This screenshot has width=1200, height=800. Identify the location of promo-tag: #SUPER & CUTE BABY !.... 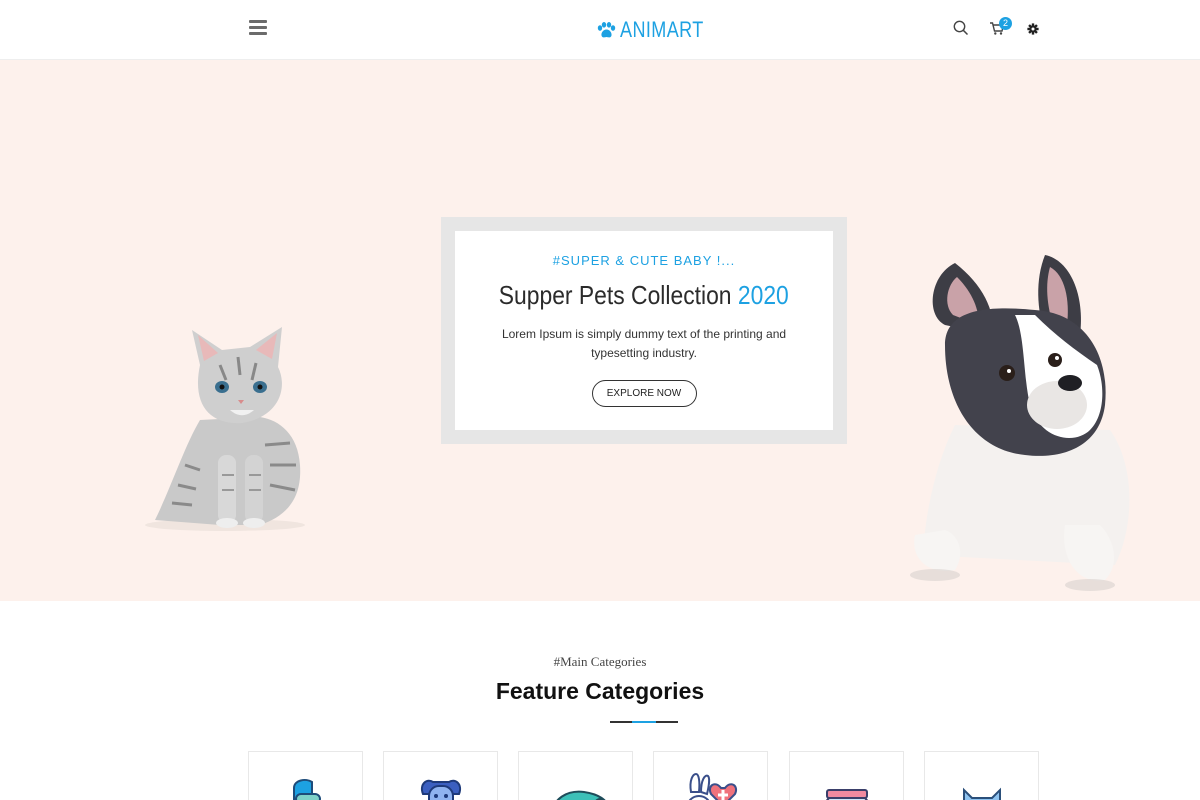
(644, 260).